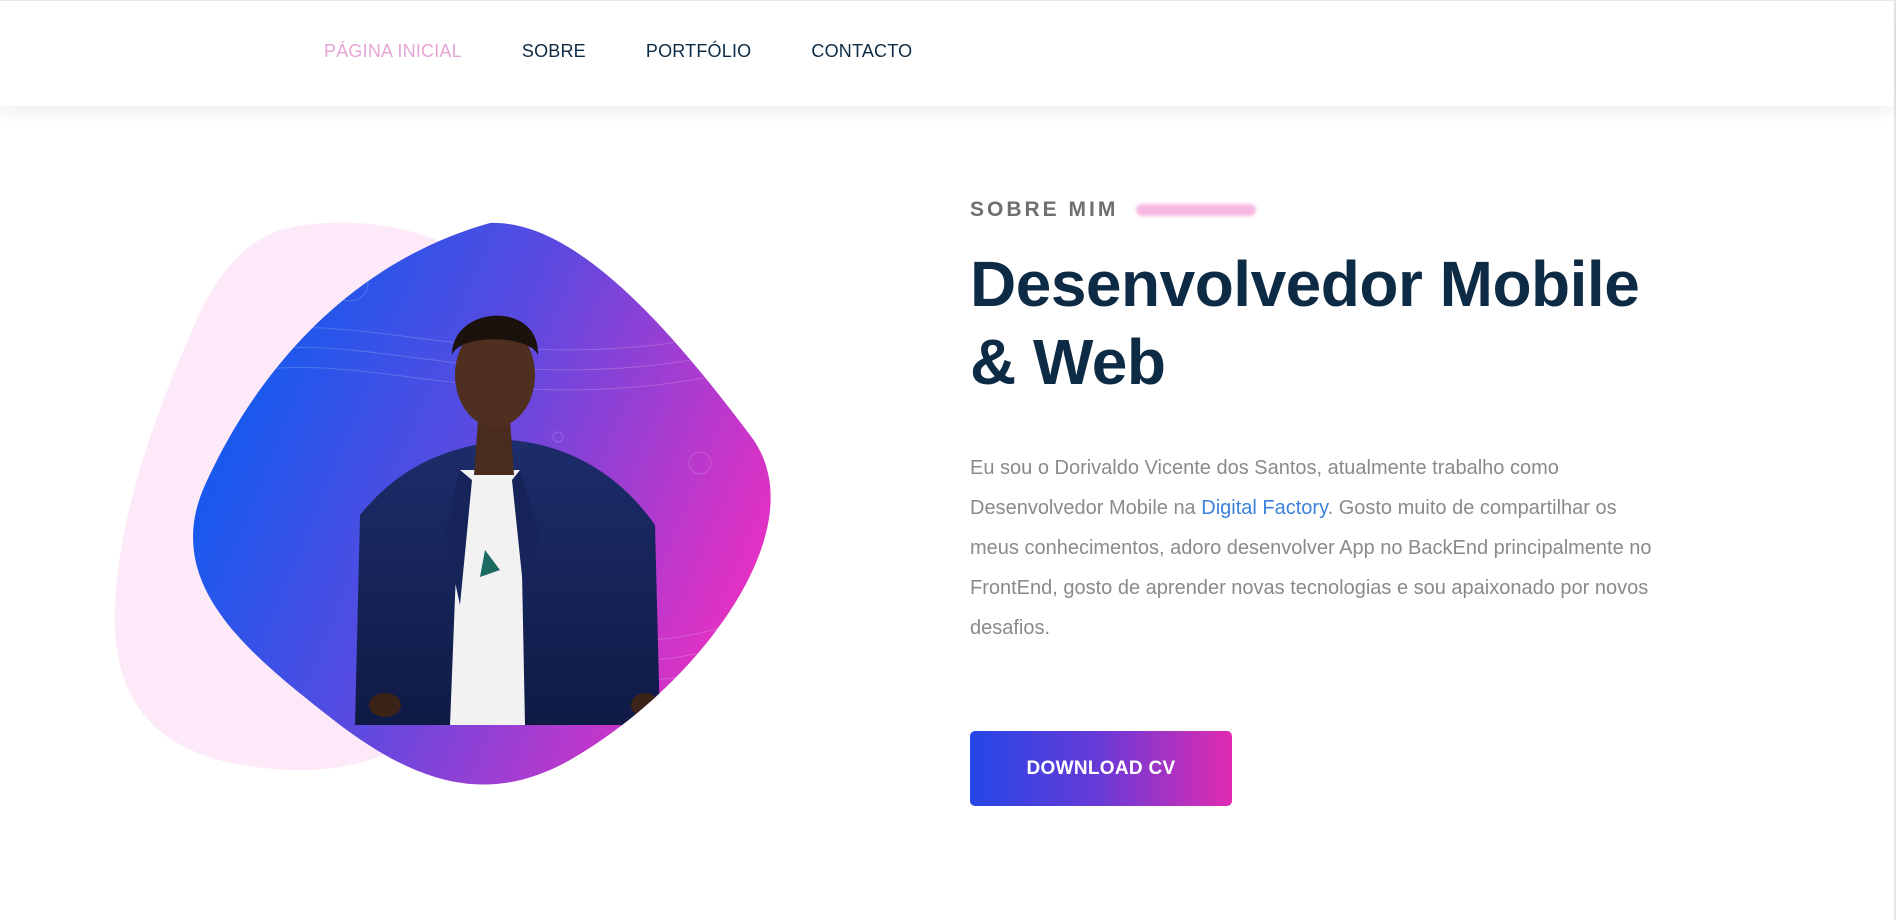 Image resolution: width=1896 pixels, height=920 pixels. I want to click on nav-item-portfolio: PORTFÓLIO, so click(729, 51).